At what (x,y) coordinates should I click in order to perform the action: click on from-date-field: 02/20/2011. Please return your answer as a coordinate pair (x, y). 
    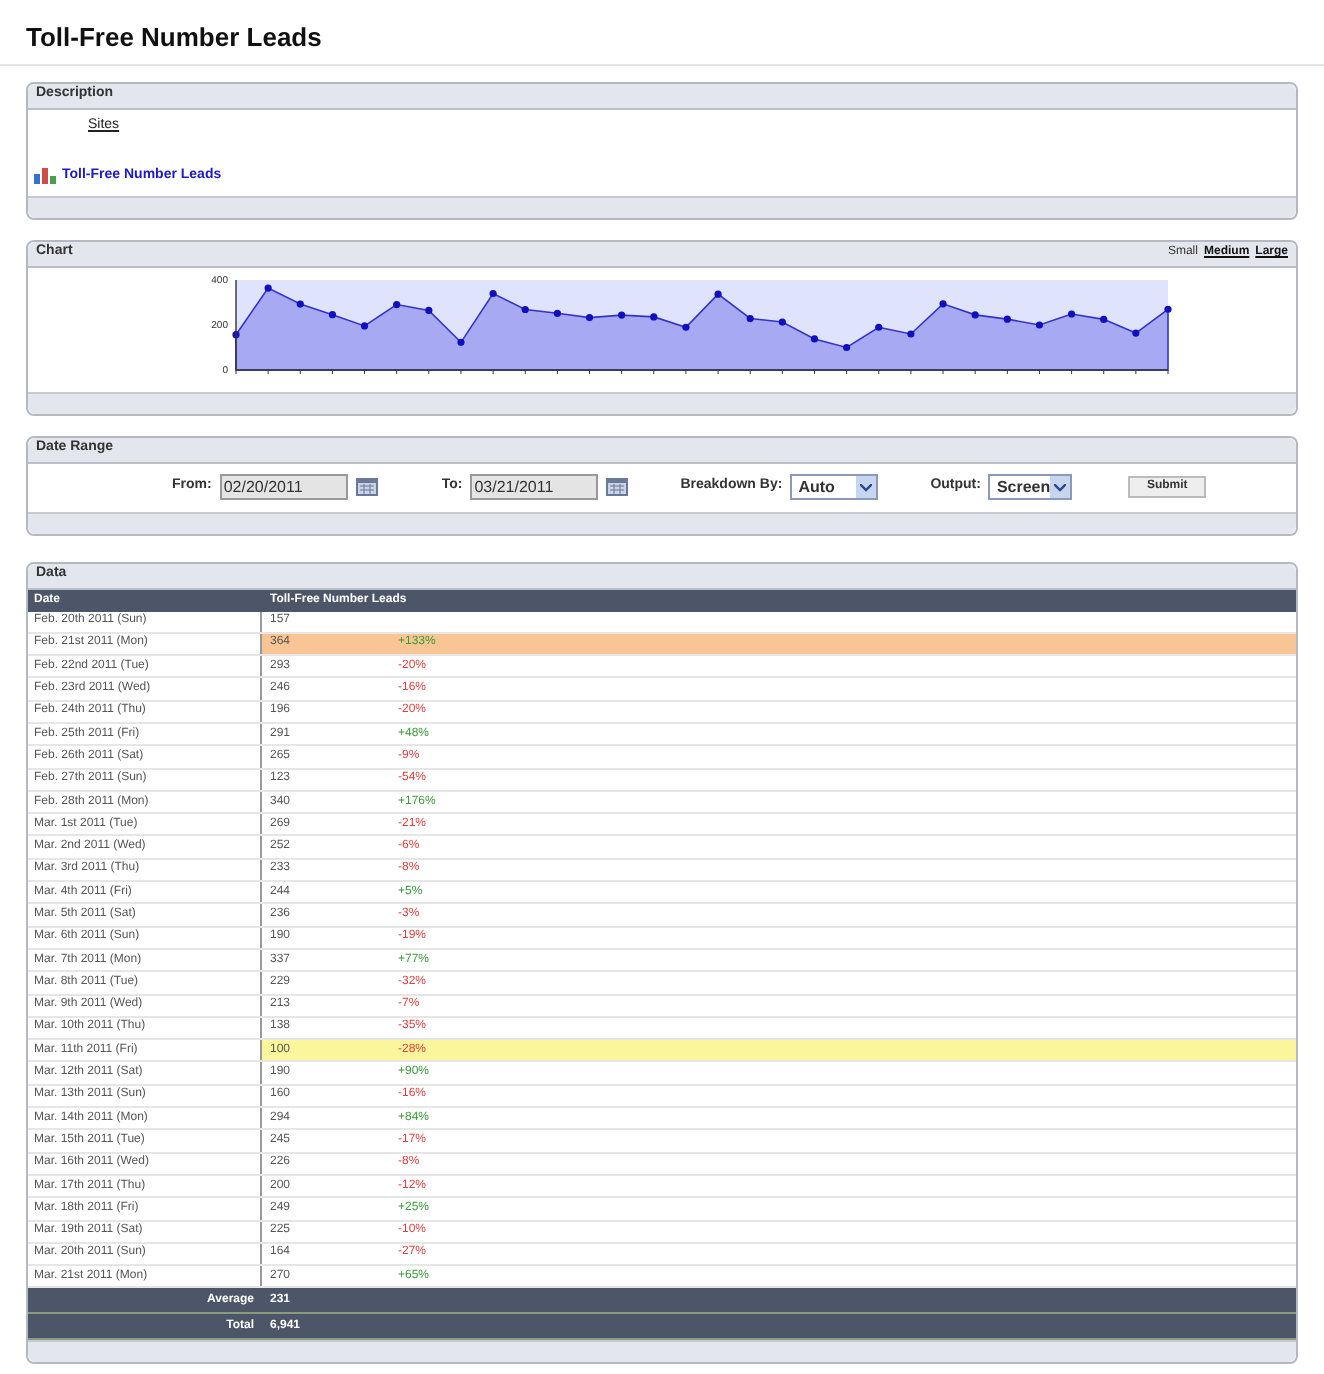
    Looking at the image, I should click on (283, 487).